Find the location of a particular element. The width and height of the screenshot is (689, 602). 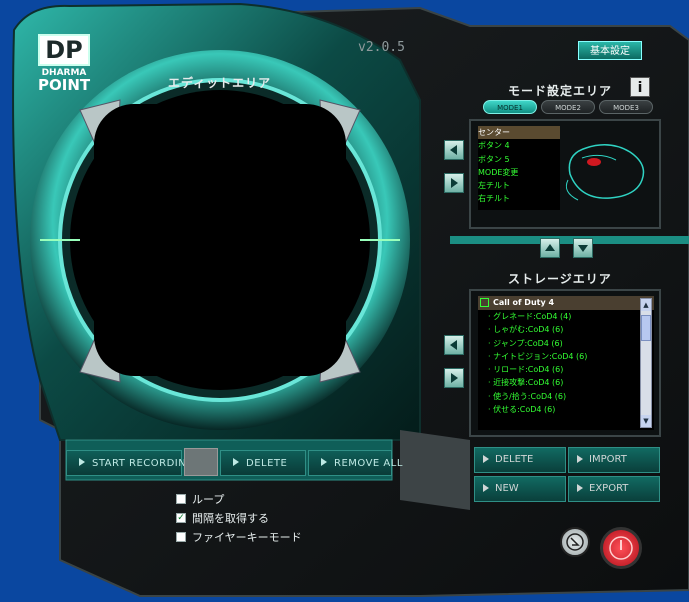

up-arrow-icon is located at coordinates (550, 247).